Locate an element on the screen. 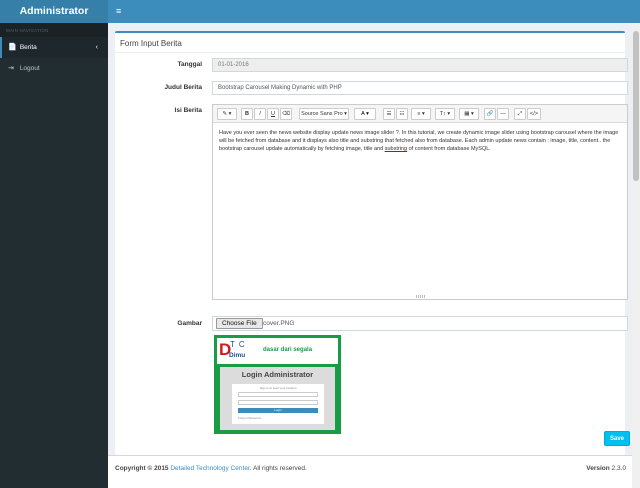  judul-label: Judul Berita is located at coordinates (183, 87).